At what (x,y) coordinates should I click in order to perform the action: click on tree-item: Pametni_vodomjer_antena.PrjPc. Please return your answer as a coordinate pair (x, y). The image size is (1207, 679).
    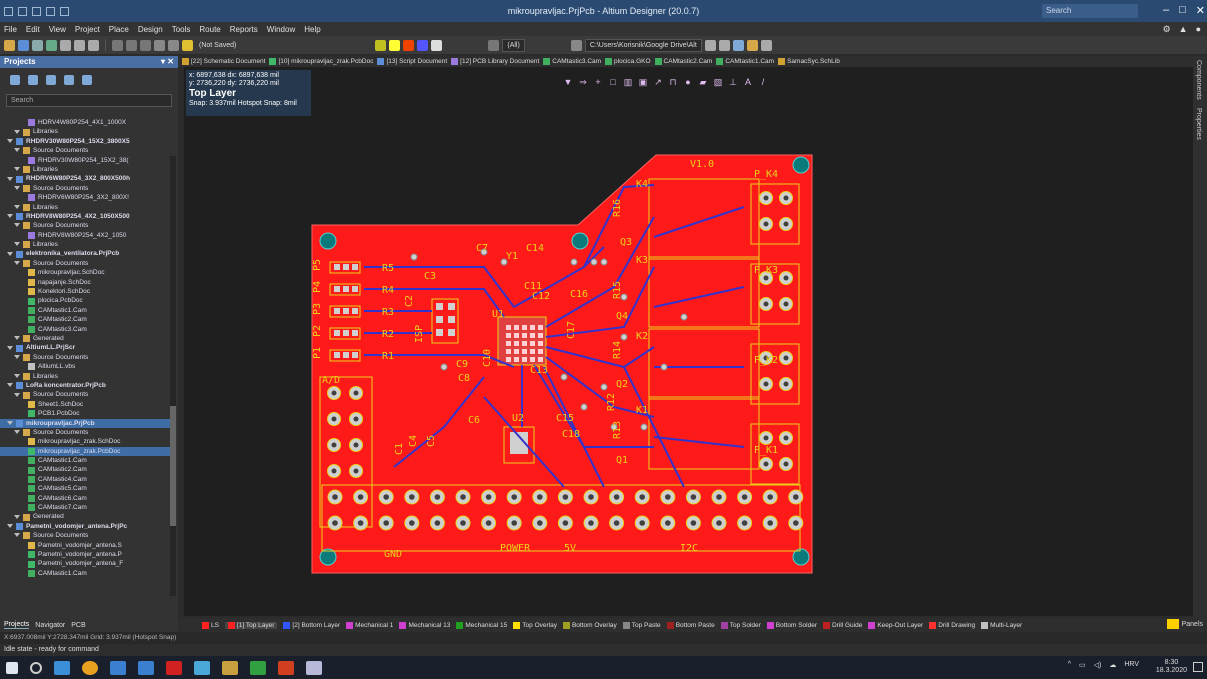
    Looking at the image, I should click on (85, 526).